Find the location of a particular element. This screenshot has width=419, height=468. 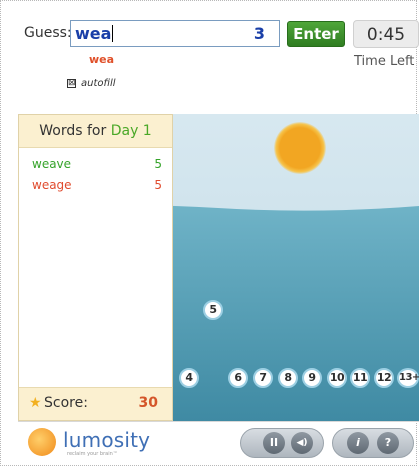

length-bubble-10: 10 is located at coordinates (337, 378).